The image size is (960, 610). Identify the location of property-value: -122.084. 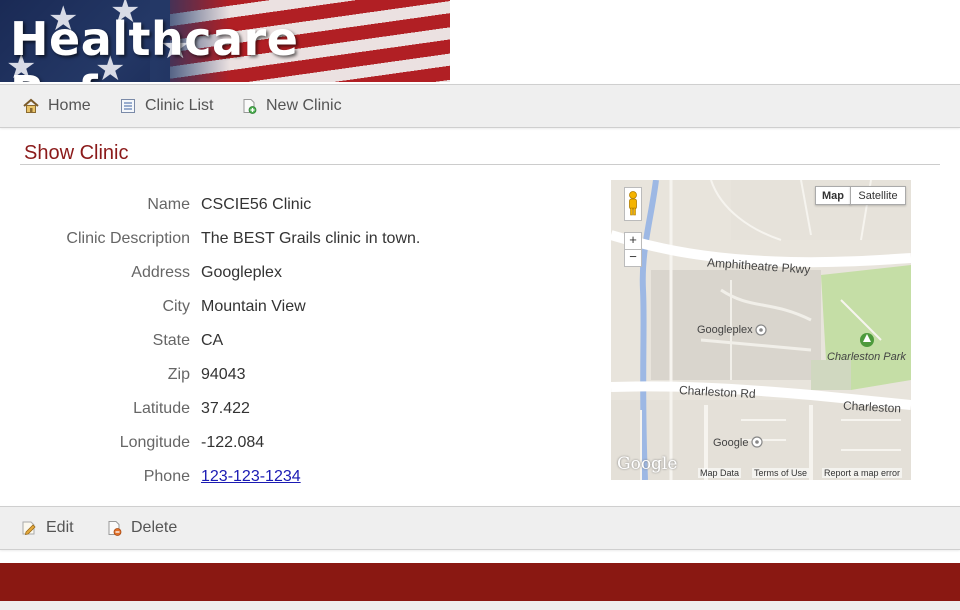
(233, 442).